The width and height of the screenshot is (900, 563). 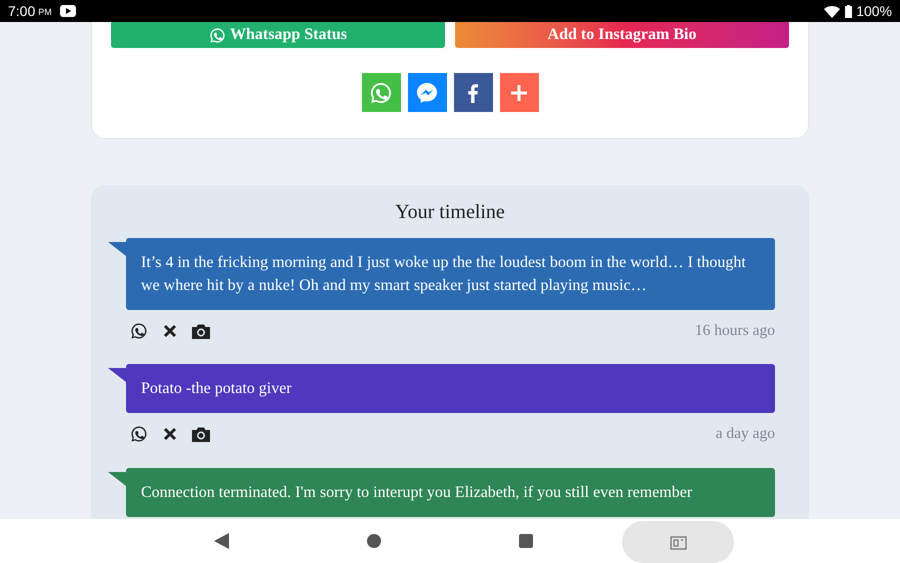 What do you see at coordinates (417, 492) in the screenshot?
I see `post-text: Connection terminated. I'm sorry to interupt you Elizabeth, if you still even remember` at bounding box center [417, 492].